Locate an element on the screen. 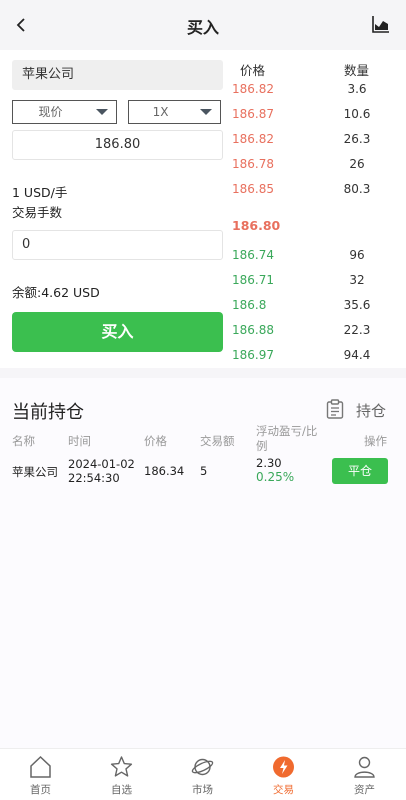 This screenshot has width=406, height=800. order-type-select: 现价 is located at coordinates (64, 112).